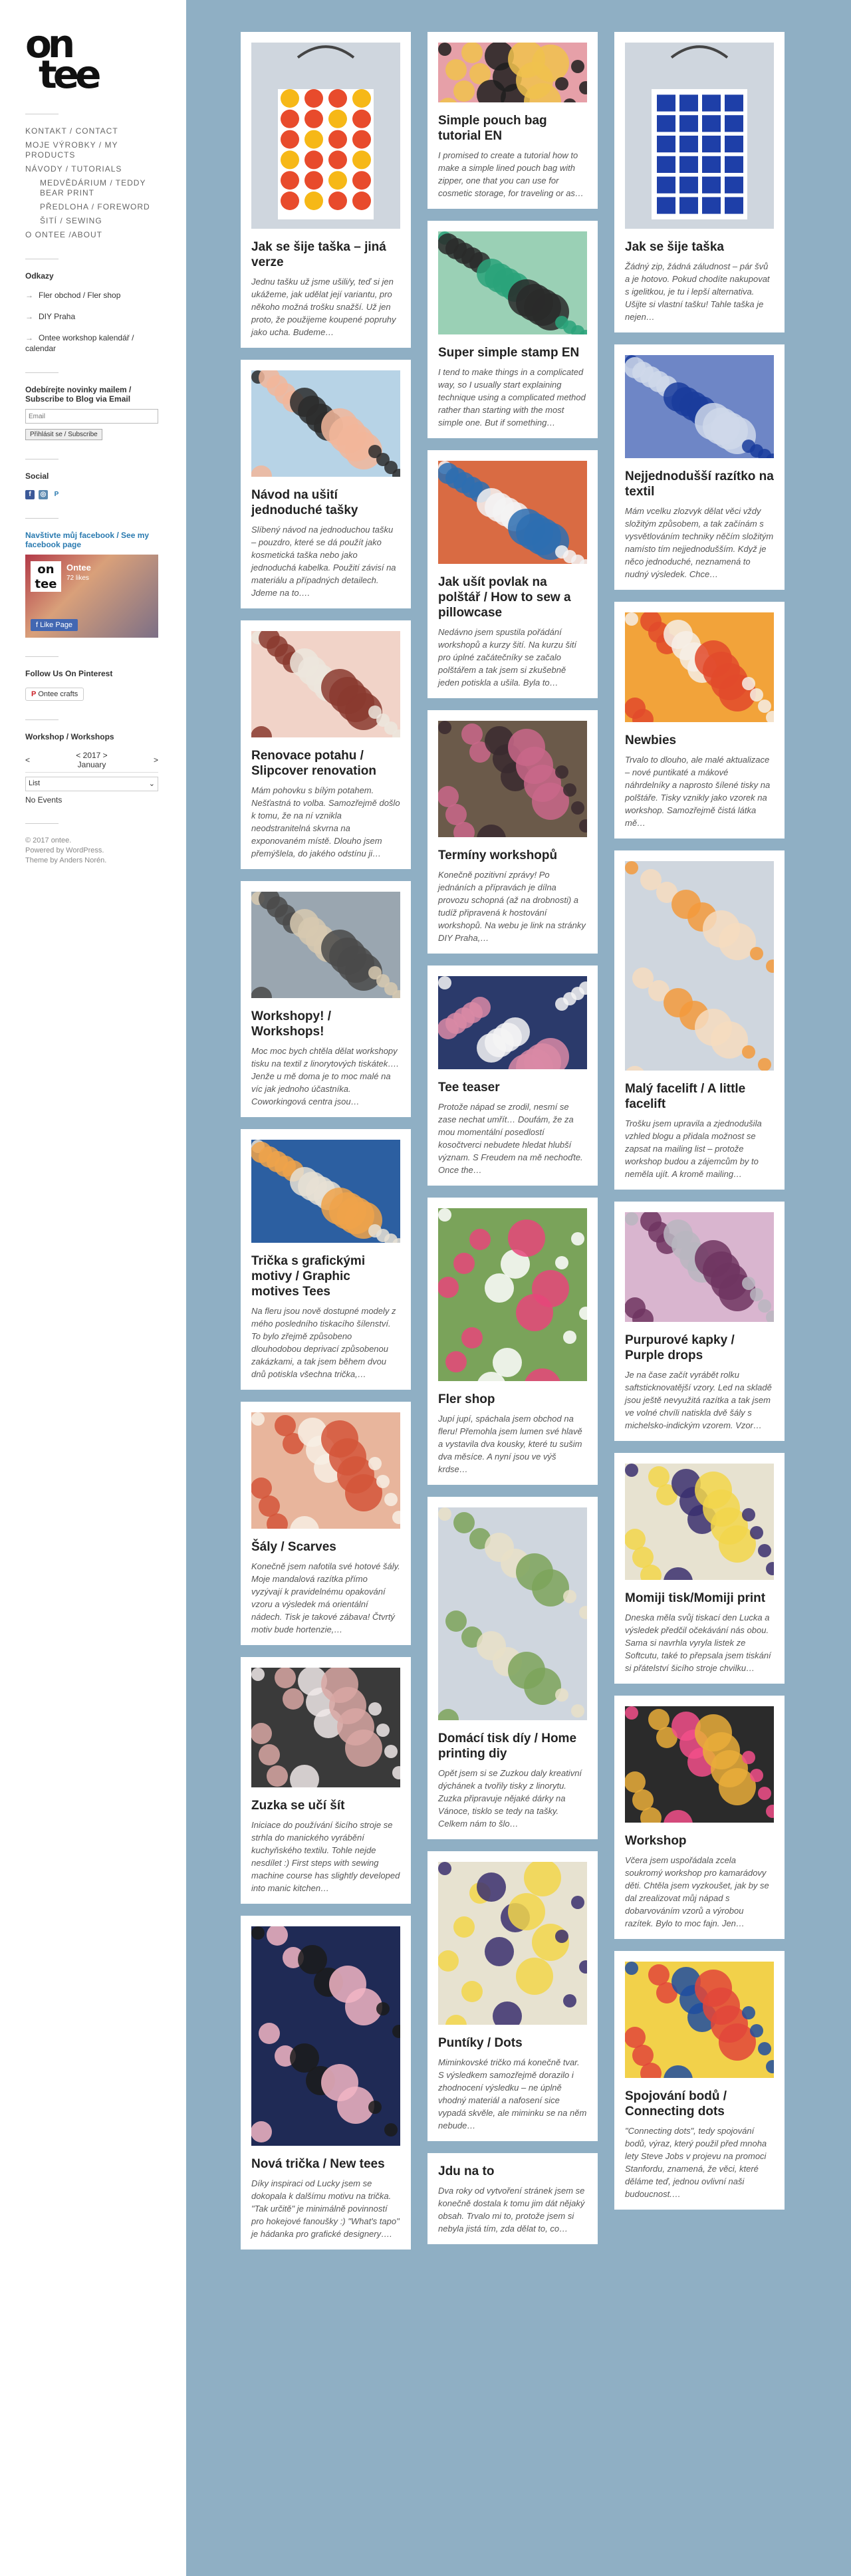 This screenshot has height=2576, width=851. What do you see at coordinates (27, 760) in the screenshot?
I see `calendar-prev-button: <` at bounding box center [27, 760].